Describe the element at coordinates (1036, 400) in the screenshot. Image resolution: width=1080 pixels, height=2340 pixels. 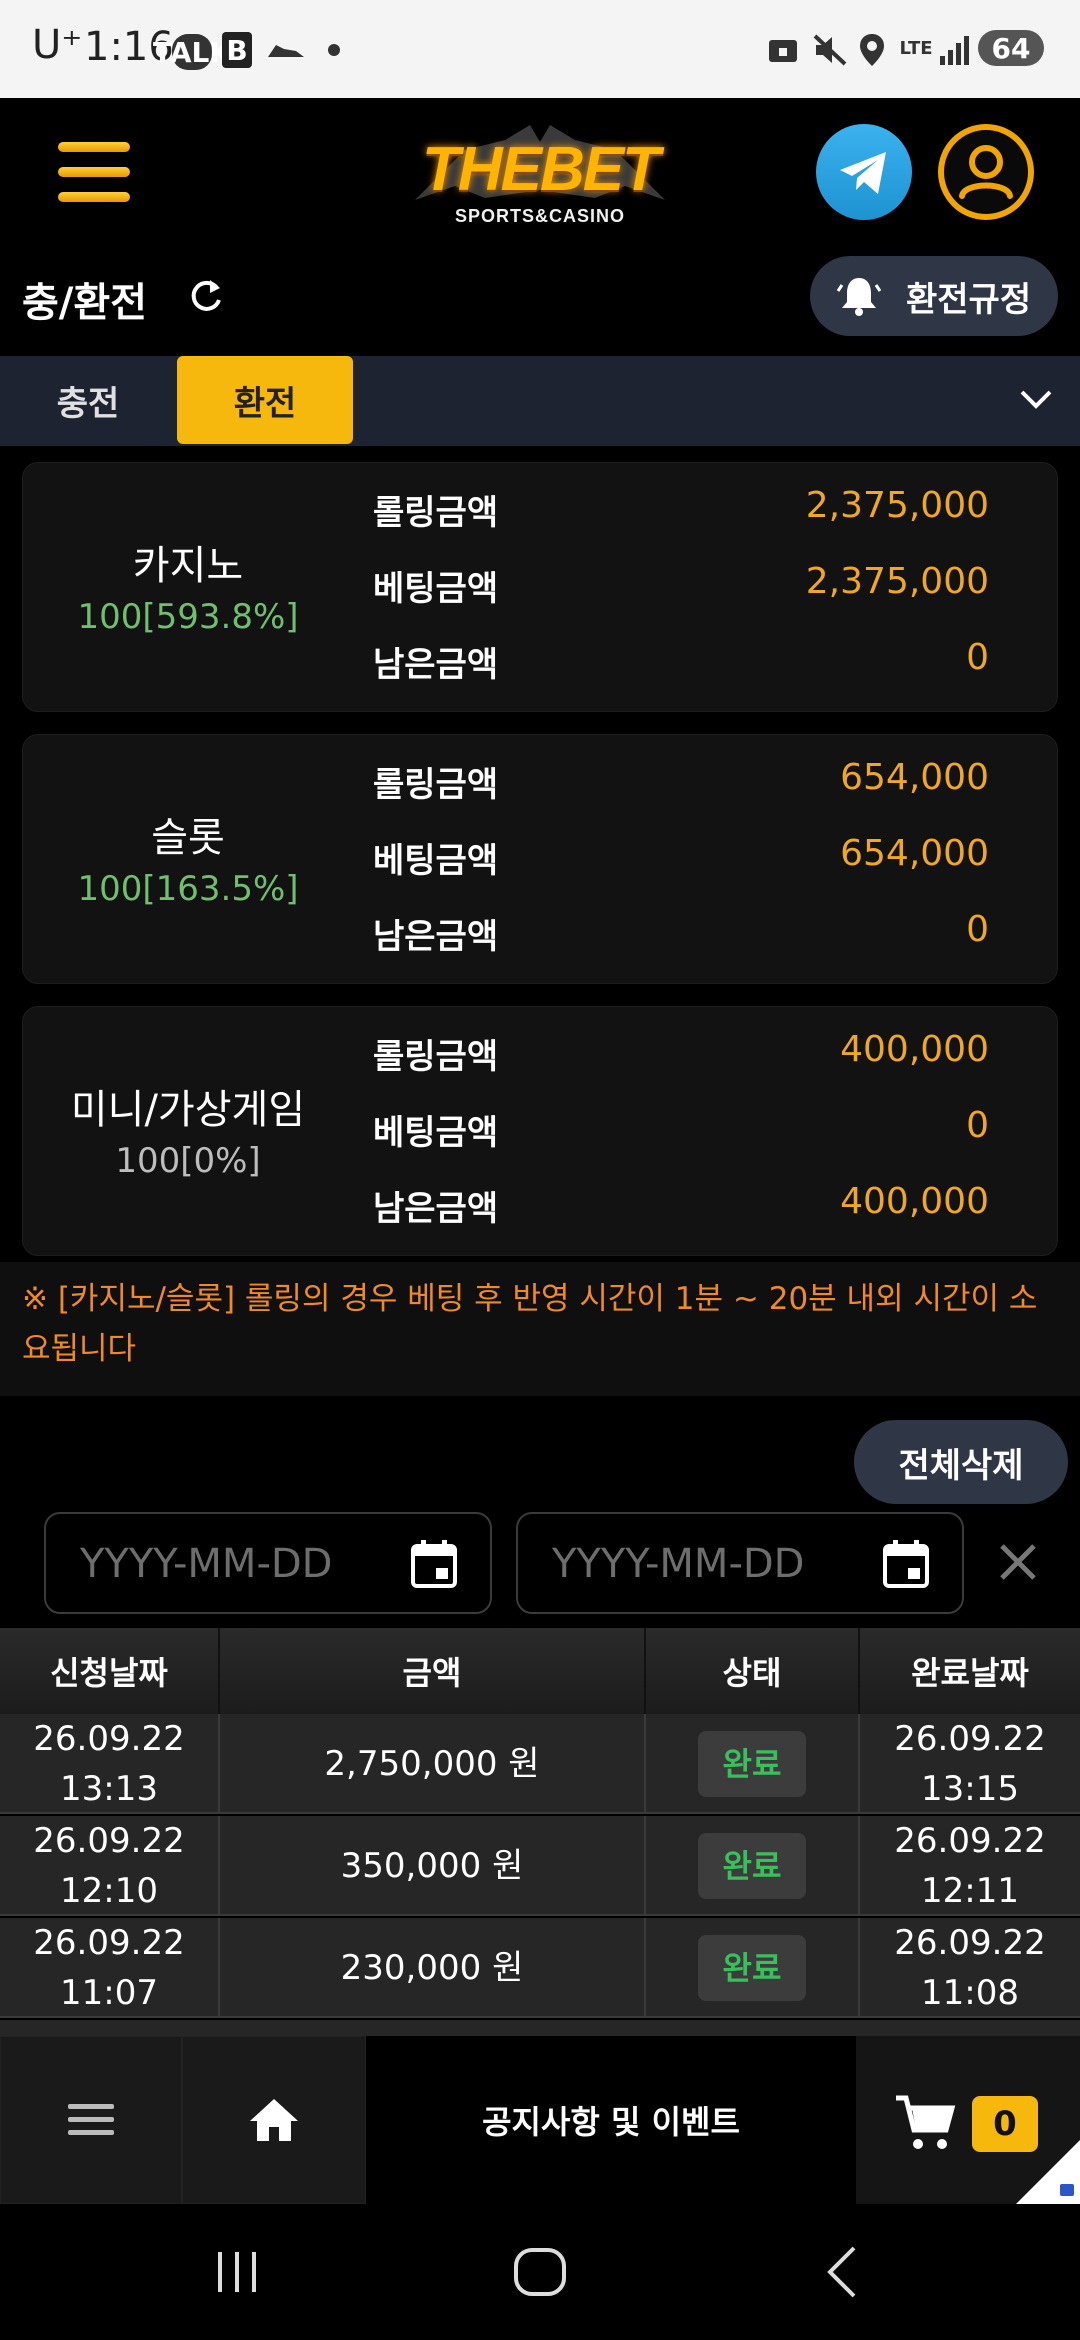
I see `chevron-down-icon` at that location.